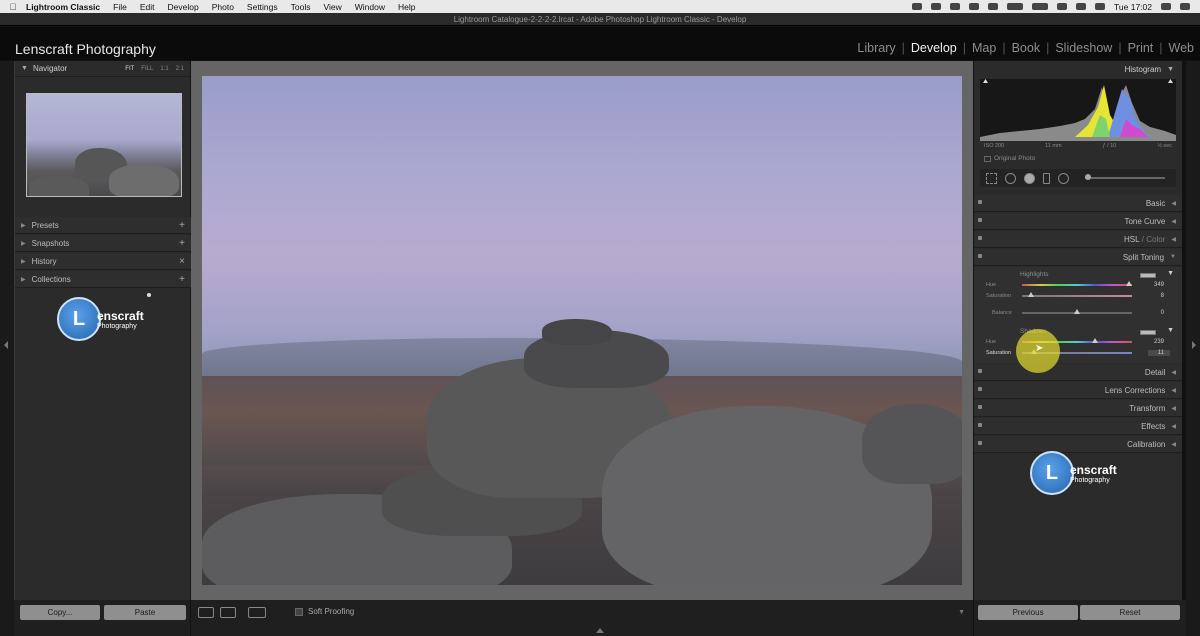  What do you see at coordinates (1132, 239) in the screenshot?
I see `section-label: HSL` at bounding box center [1132, 239].